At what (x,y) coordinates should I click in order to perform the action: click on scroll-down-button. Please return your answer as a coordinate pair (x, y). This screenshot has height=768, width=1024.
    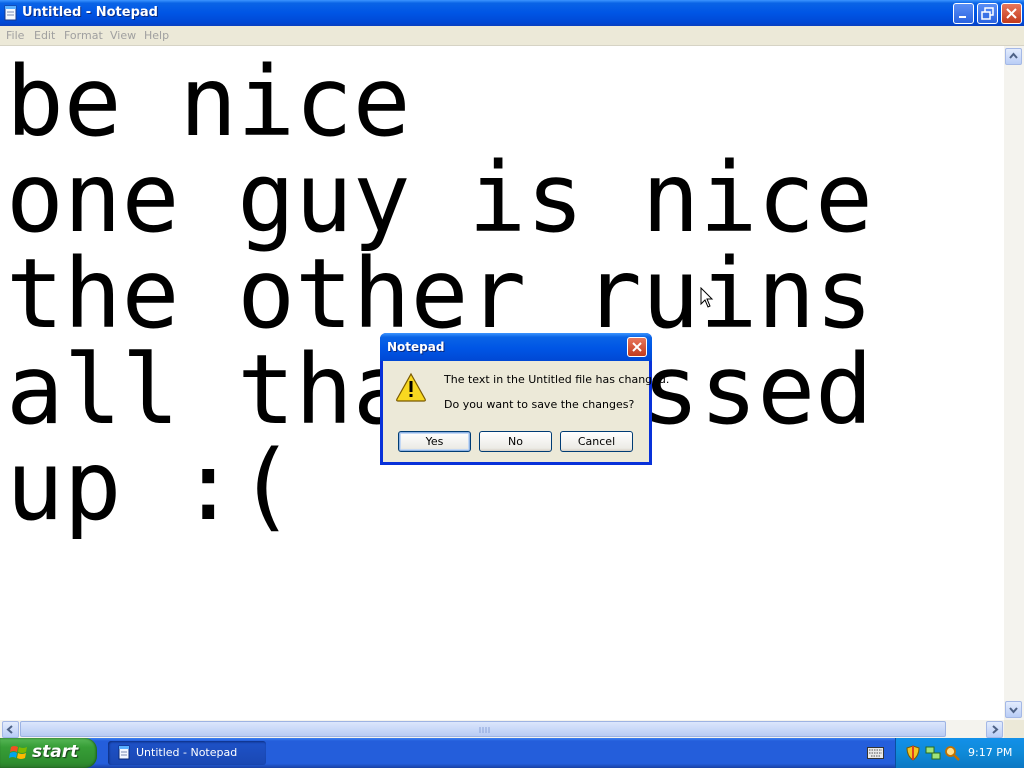
    Looking at the image, I should click on (1013, 709).